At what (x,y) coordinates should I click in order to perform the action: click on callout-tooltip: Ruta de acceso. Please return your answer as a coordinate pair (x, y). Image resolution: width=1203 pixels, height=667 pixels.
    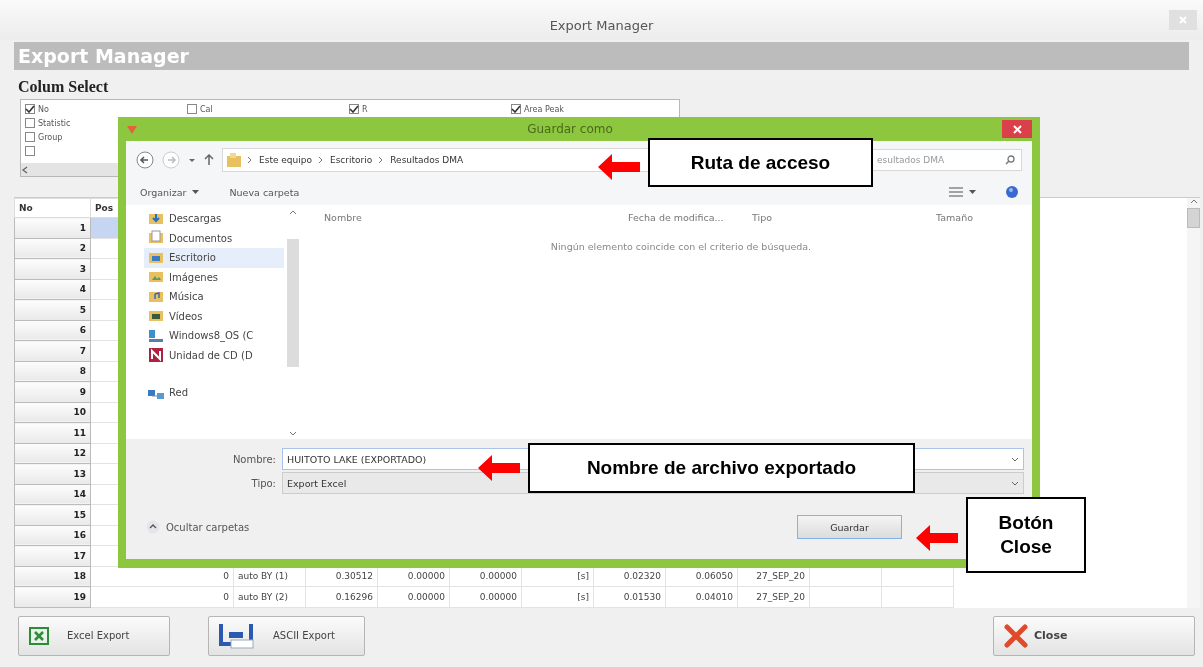
    Looking at the image, I should click on (760, 162).